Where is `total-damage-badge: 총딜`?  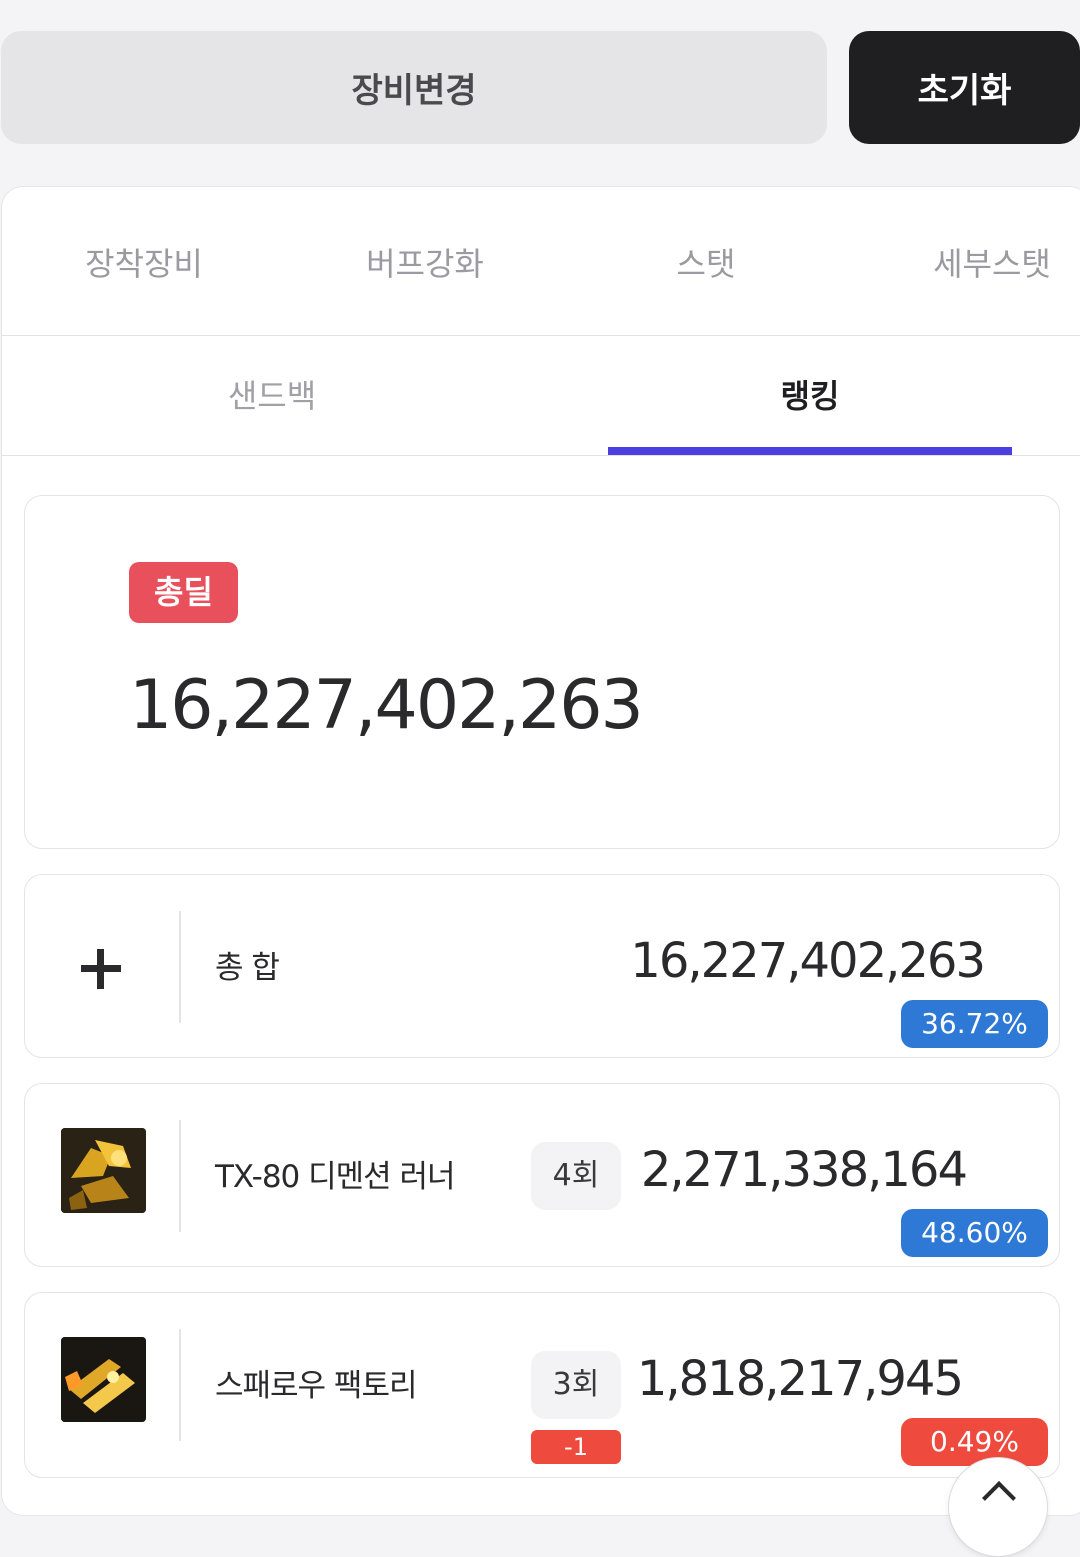 total-damage-badge: 총딜 is located at coordinates (183, 592).